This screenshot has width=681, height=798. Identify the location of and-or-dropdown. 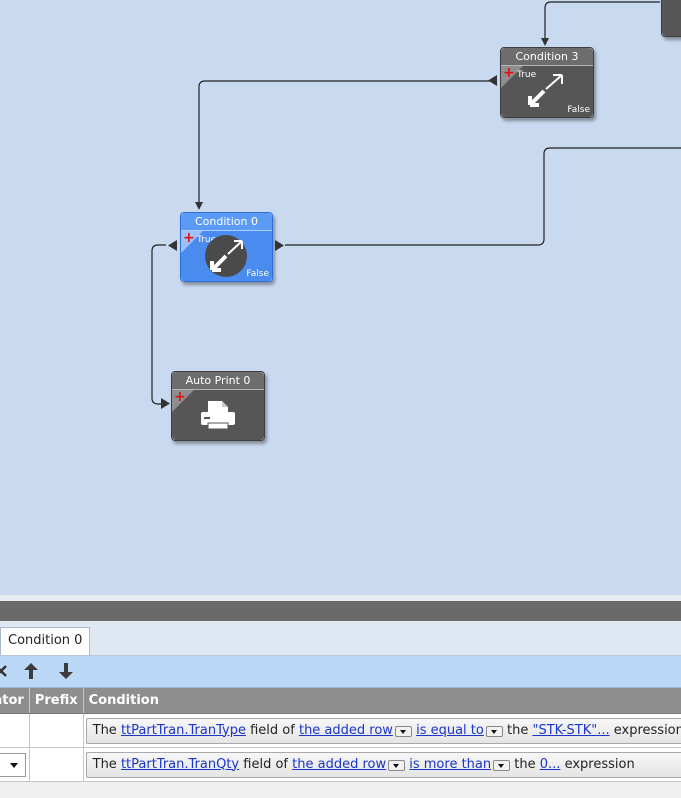
(13, 764).